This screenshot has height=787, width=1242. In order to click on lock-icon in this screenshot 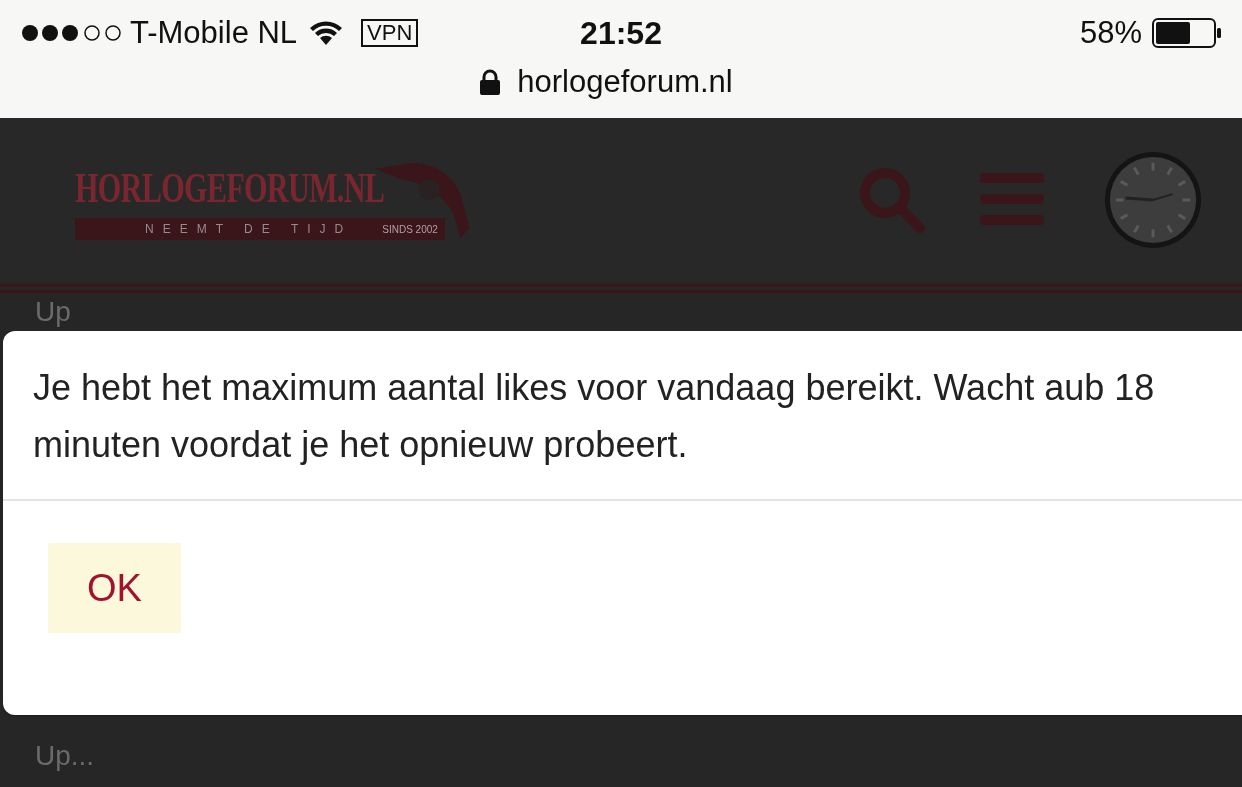, I will do `click(490, 82)`.